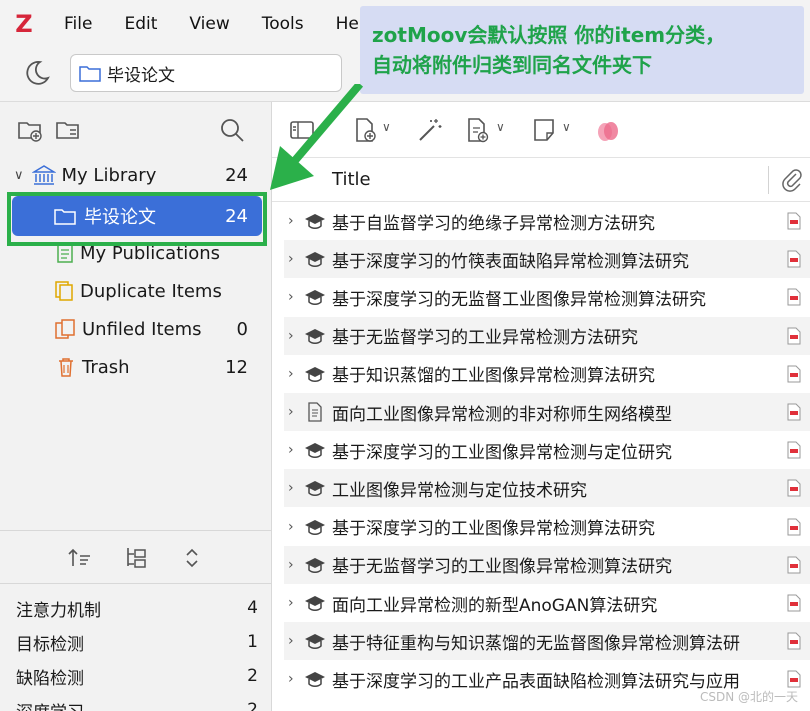  I want to click on table-row: › 基于无监督学习的工业图像异常检测算法研究, so click(547, 564).